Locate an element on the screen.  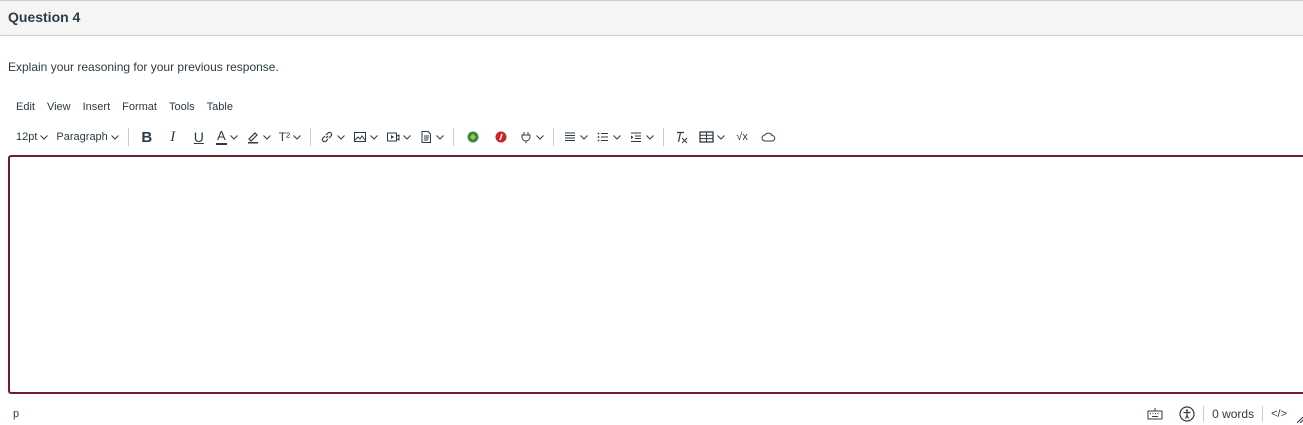
menu-insert: Insert is located at coordinates (97, 107).